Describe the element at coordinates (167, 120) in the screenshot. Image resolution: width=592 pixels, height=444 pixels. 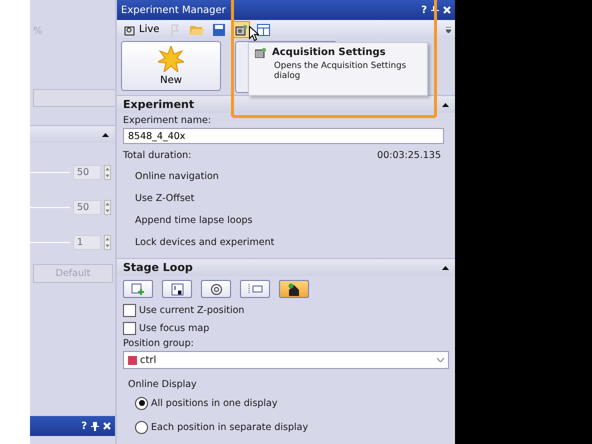
I see `field-label: Experiment name:` at that location.